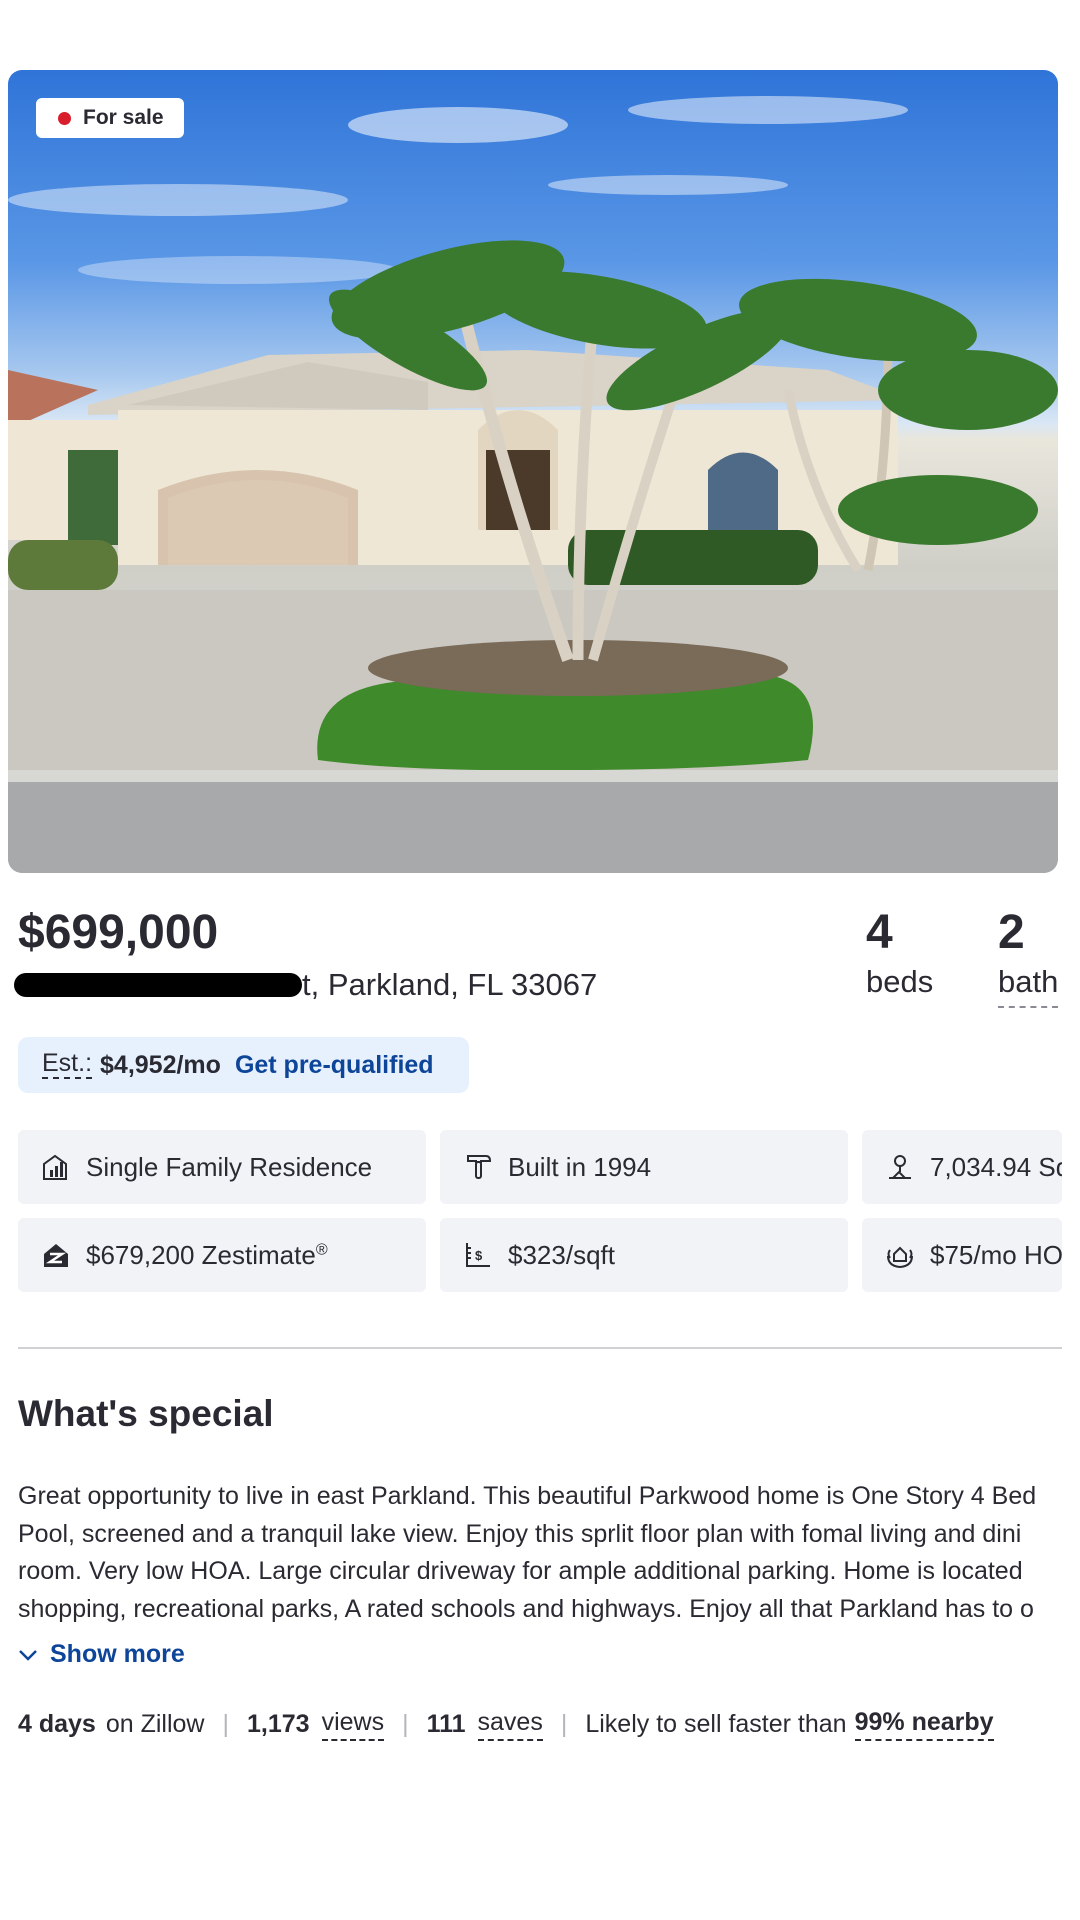  I want to click on show-more-label: Show more, so click(117, 1654).